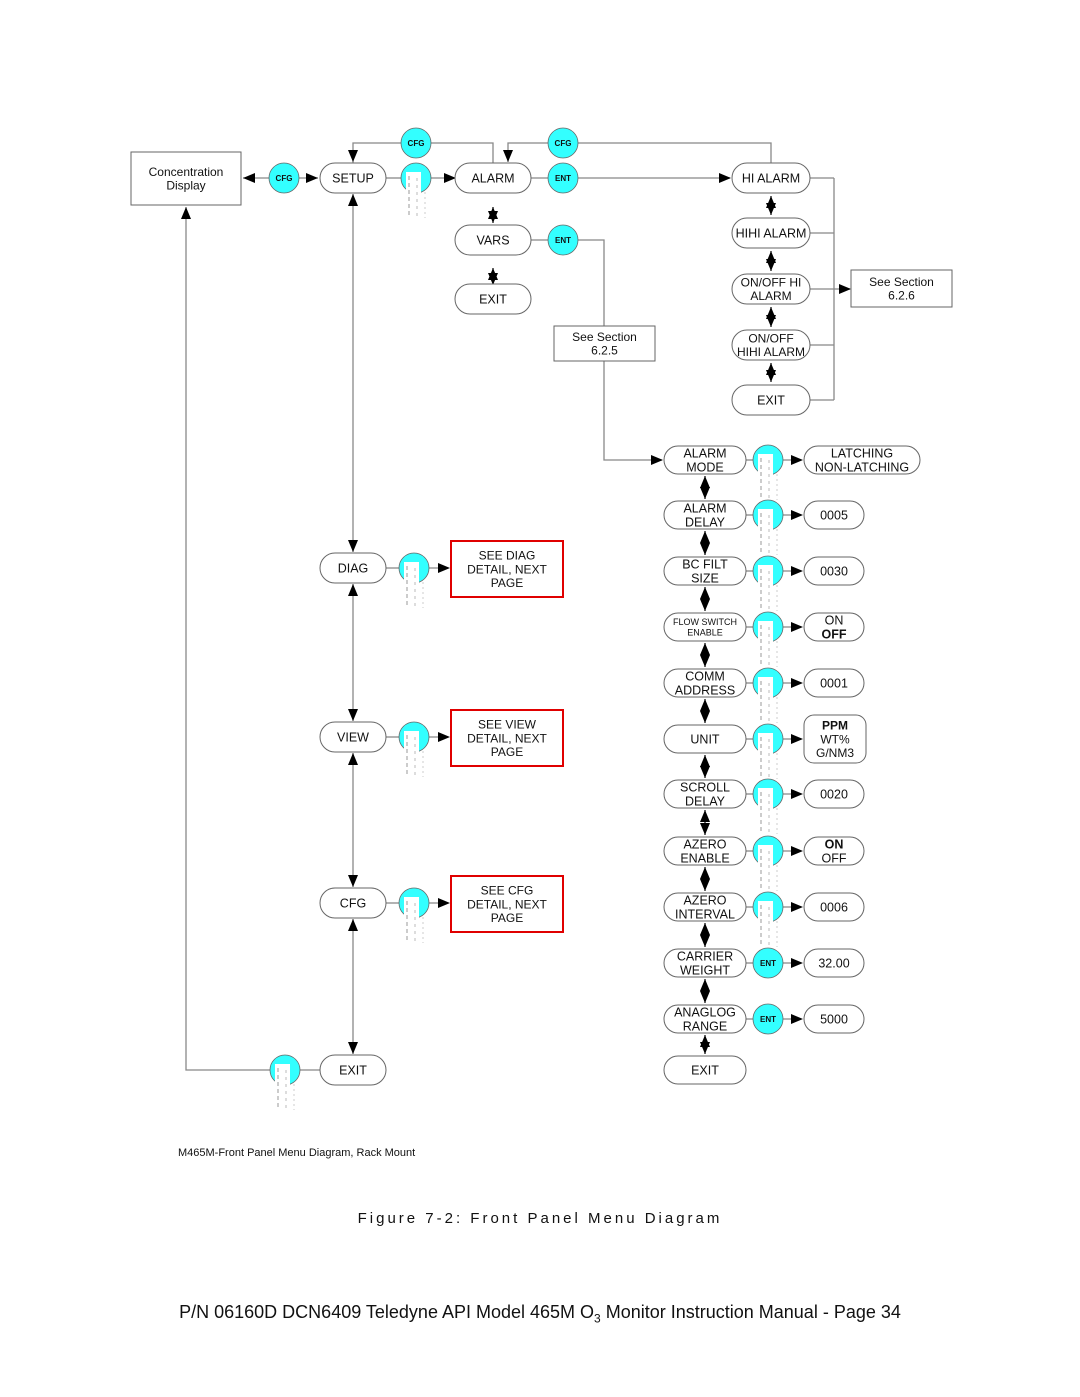 The height and width of the screenshot is (1397, 1080). I want to click on main-exit-node-label-line: EXIT, so click(353, 1071).